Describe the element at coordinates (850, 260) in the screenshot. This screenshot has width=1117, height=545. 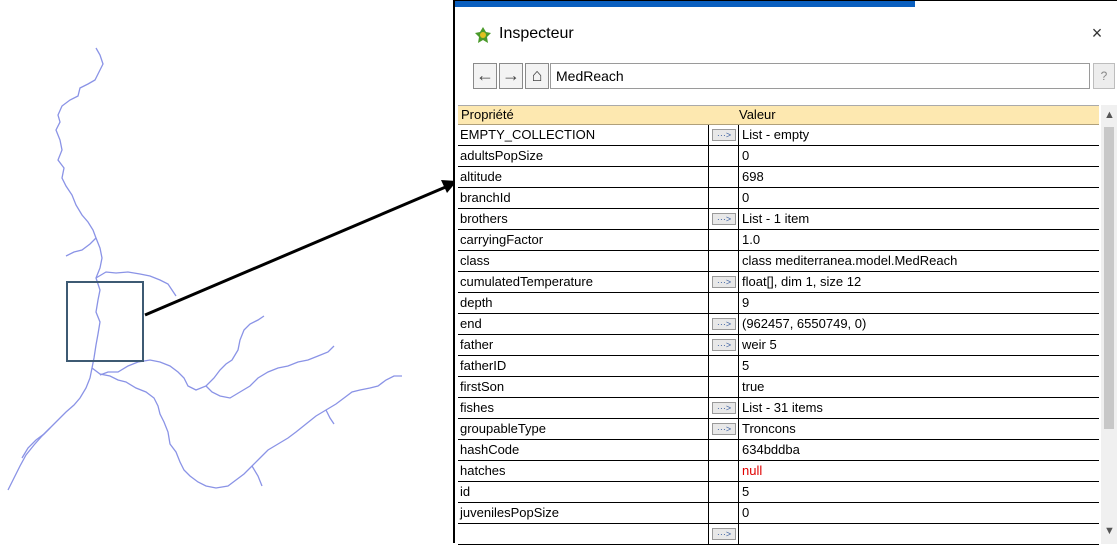
I see `property-value: class mediterranea.model.MedReach` at that location.